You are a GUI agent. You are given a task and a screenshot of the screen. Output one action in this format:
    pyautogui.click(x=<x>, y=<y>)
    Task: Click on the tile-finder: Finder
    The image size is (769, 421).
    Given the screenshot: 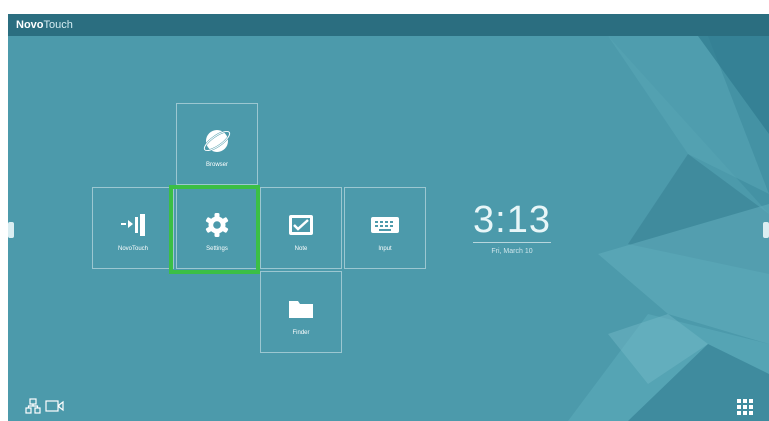 What is the action you would take?
    pyautogui.click(x=301, y=312)
    